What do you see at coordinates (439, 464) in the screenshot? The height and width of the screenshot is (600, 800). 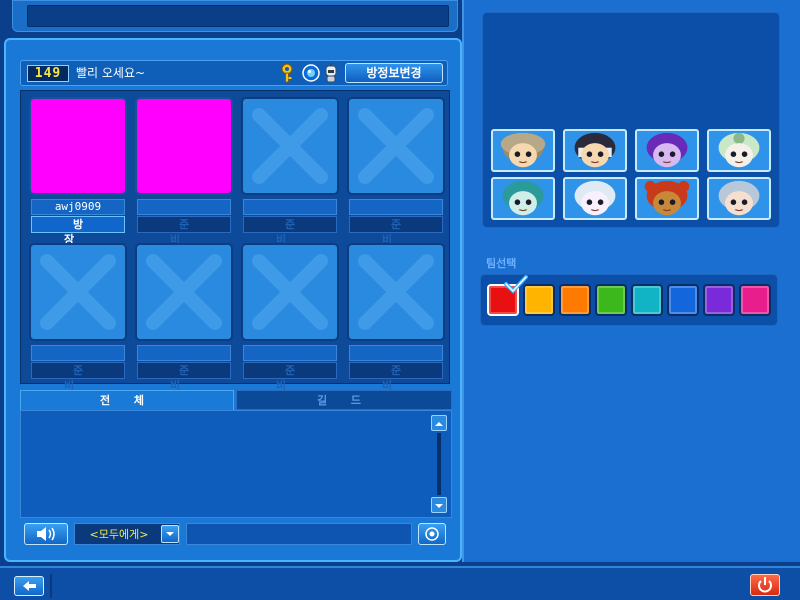 I see `scrollbar-track` at bounding box center [439, 464].